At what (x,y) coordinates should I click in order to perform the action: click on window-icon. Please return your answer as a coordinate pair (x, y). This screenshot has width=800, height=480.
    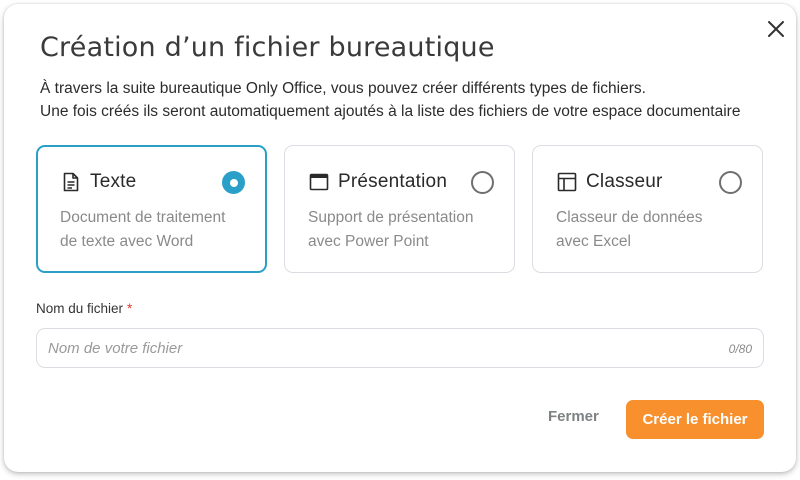
    Looking at the image, I should click on (319, 182).